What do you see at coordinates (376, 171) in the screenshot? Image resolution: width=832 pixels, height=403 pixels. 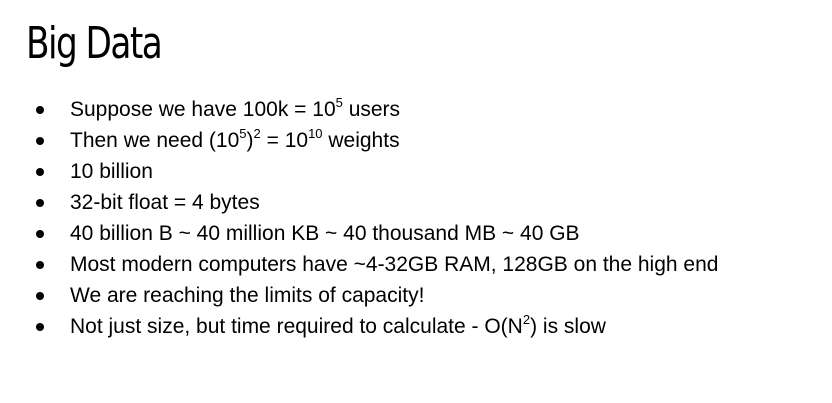 I see `bullet-item: 10 billion` at bounding box center [376, 171].